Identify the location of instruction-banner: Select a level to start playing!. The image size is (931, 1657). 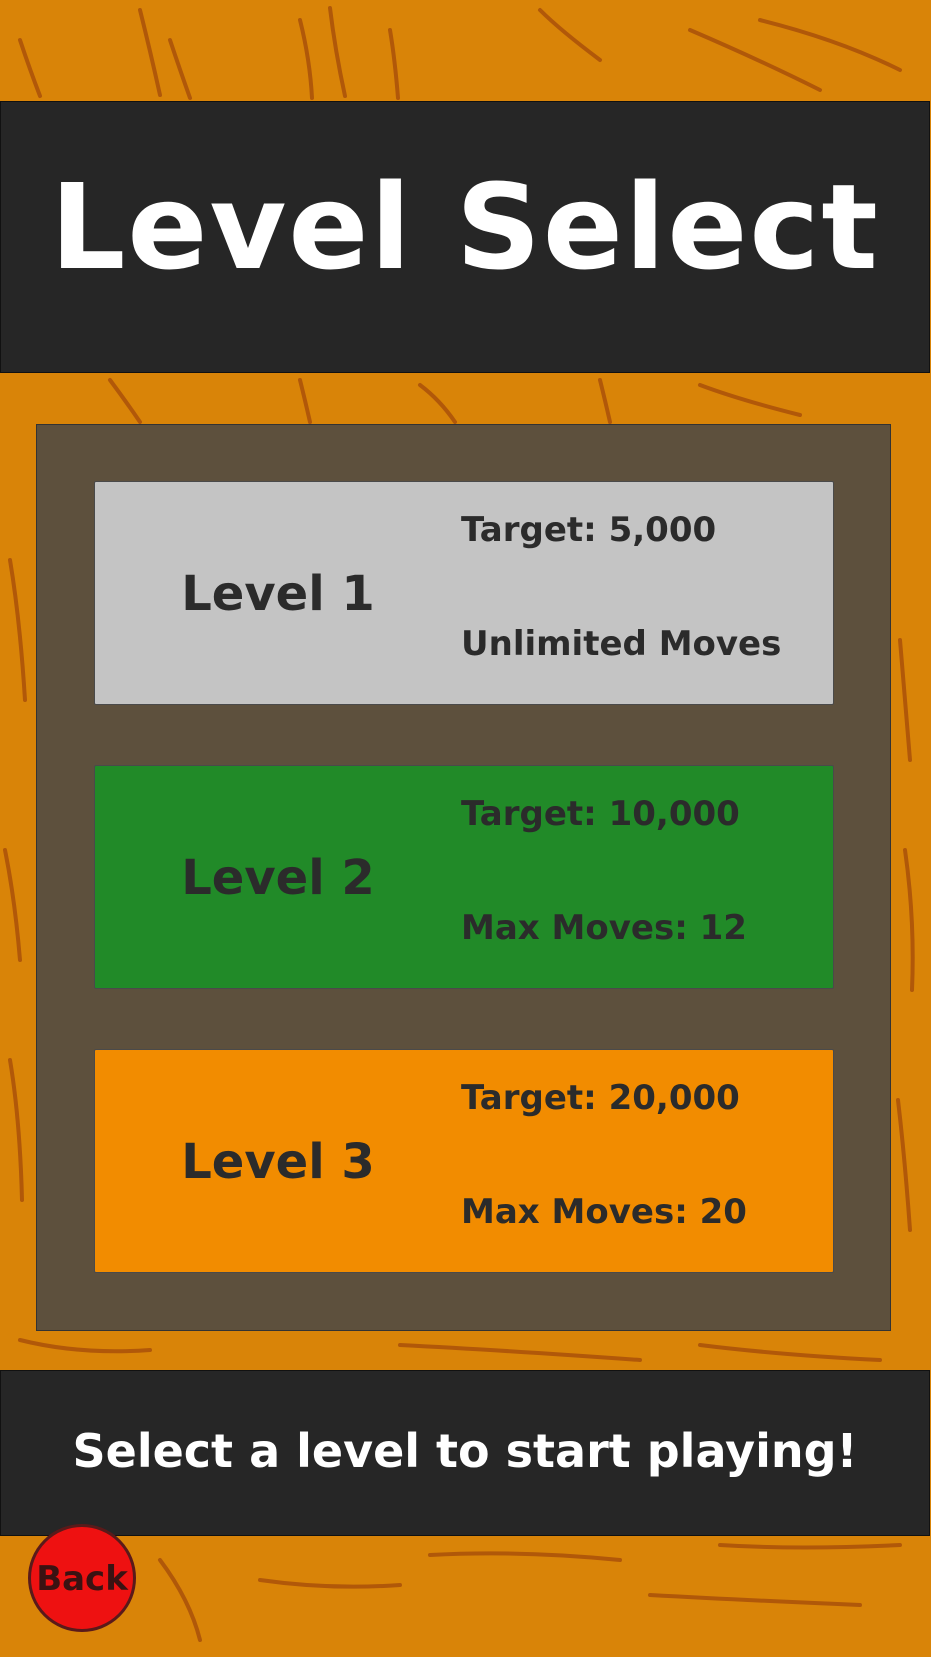
(465, 1453).